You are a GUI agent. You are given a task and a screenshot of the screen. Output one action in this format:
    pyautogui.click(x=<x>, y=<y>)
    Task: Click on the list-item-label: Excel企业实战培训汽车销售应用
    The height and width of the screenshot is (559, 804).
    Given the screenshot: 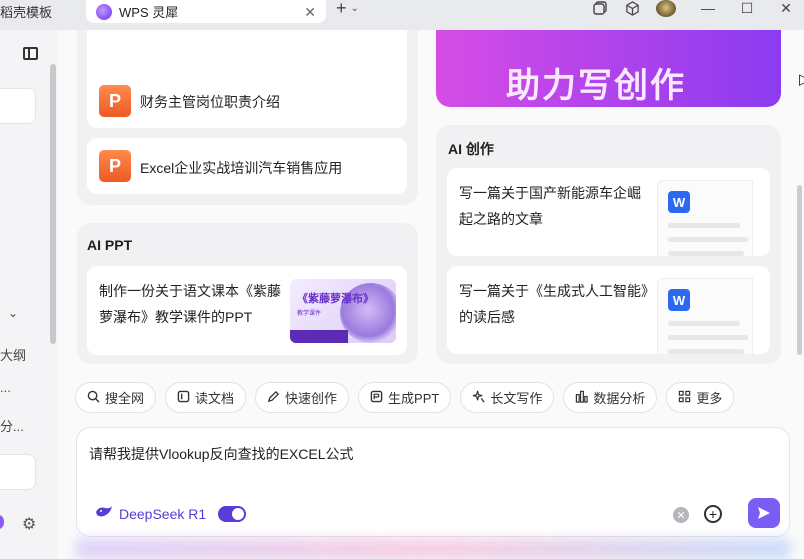 What is the action you would take?
    pyautogui.click(x=241, y=168)
    